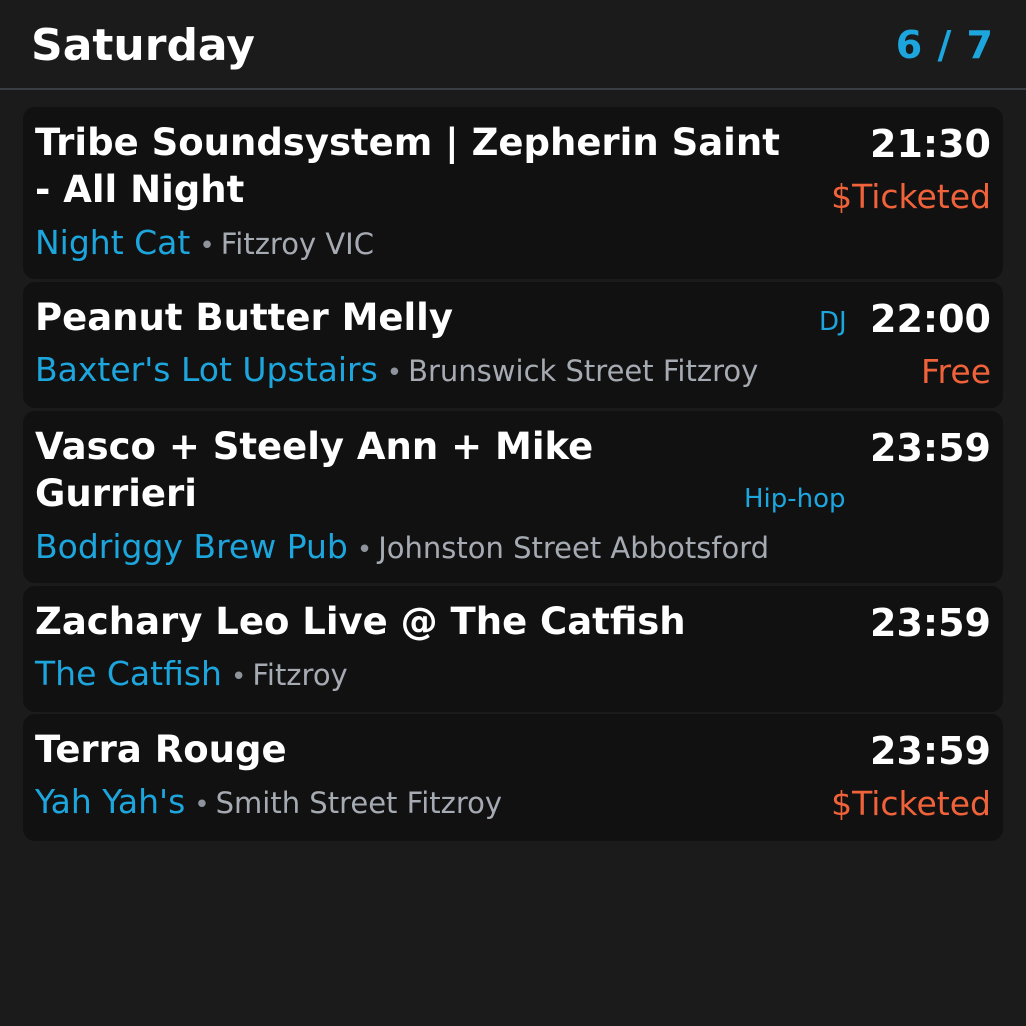 The image size is (1026, 1026). I want to click on venue-address: Johnston Street Abbotsford, so click(574, 548).